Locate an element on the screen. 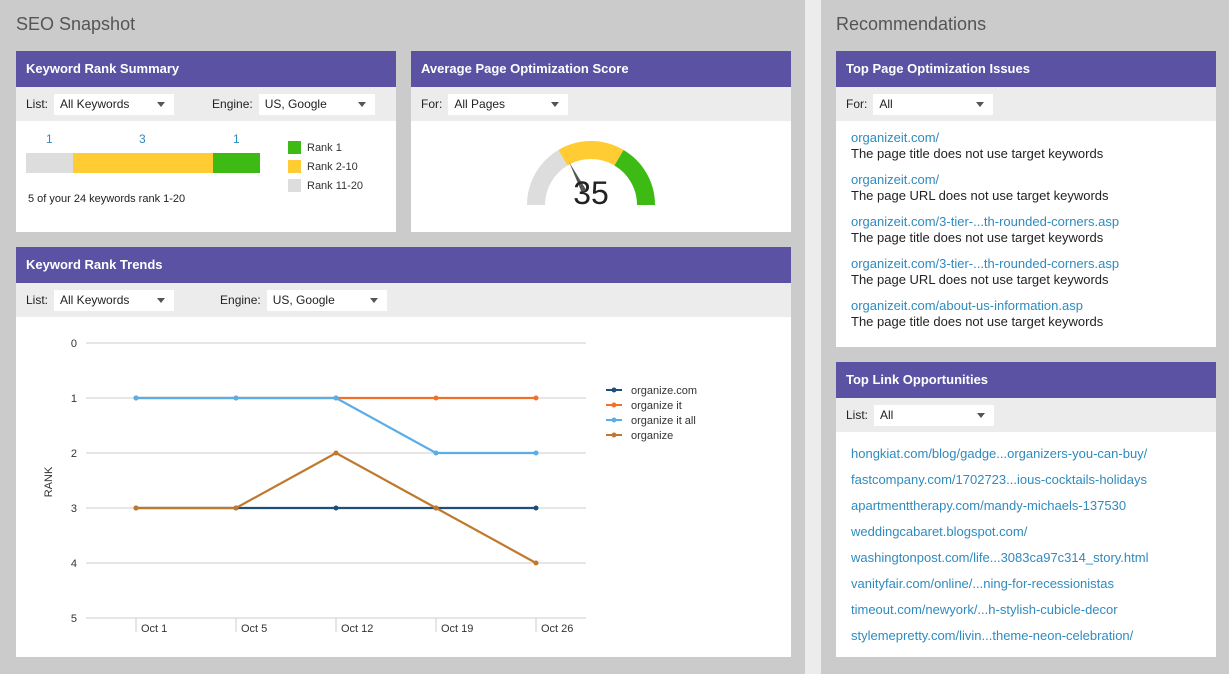 This screenshot has width=1229, height=674. gauge-mid-arc is located at coordinates (591, 153).